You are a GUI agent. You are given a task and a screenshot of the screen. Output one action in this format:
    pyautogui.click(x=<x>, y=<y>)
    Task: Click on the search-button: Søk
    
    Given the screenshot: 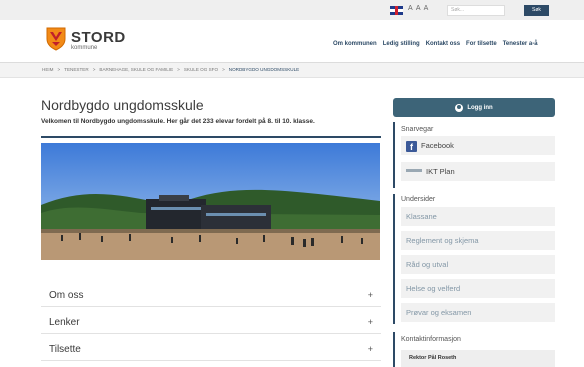 What is the action you would take?
    pyautogui.click(x=536, y=10)
    